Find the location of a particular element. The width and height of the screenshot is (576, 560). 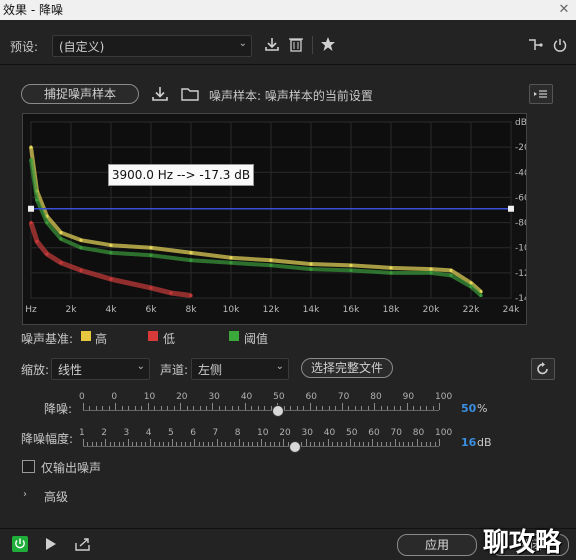

noise-reduction-value: 50 is located at coordinates (468, 408).